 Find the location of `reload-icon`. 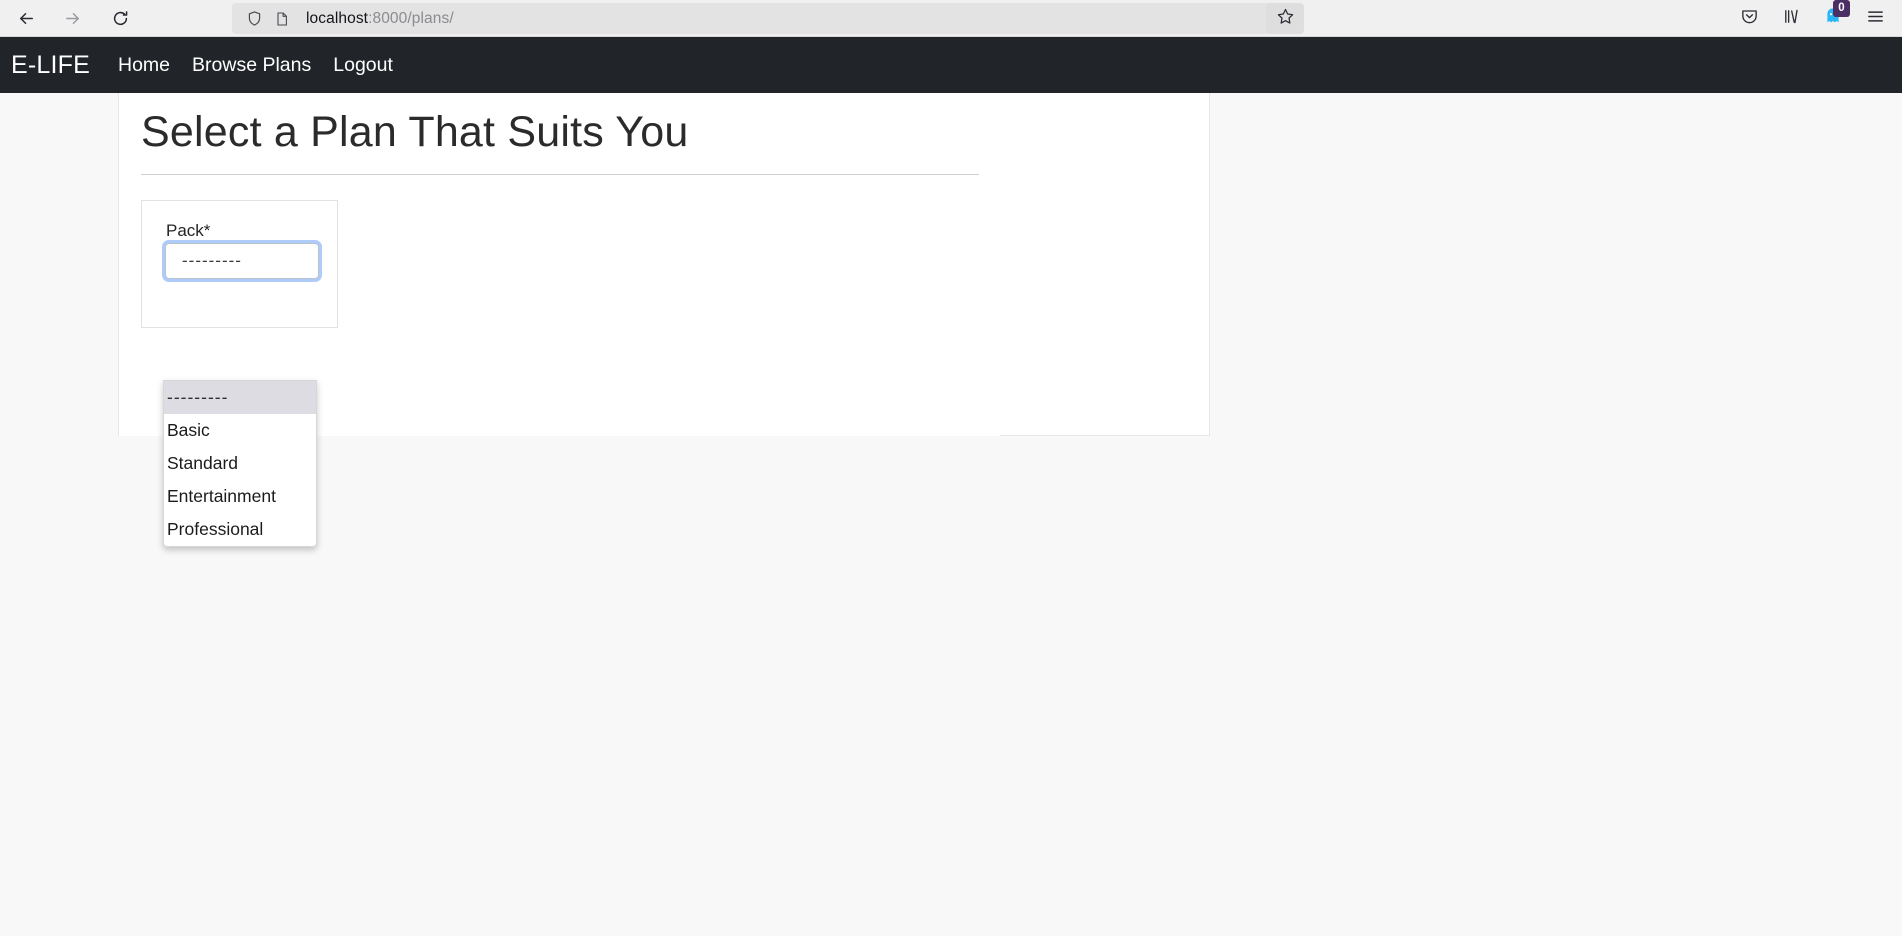

reload-icon is located at coordinates (120, 18).